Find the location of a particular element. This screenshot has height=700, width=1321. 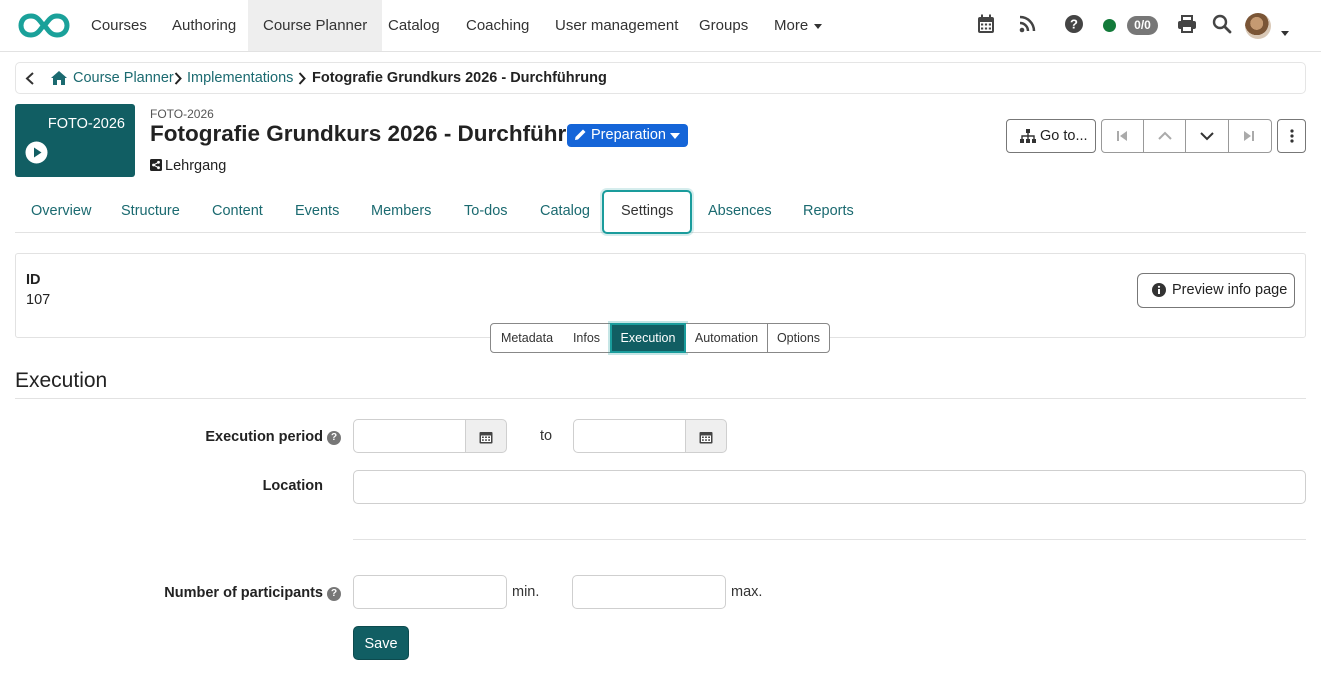

end-date-input is located at coordinates (630, 436).